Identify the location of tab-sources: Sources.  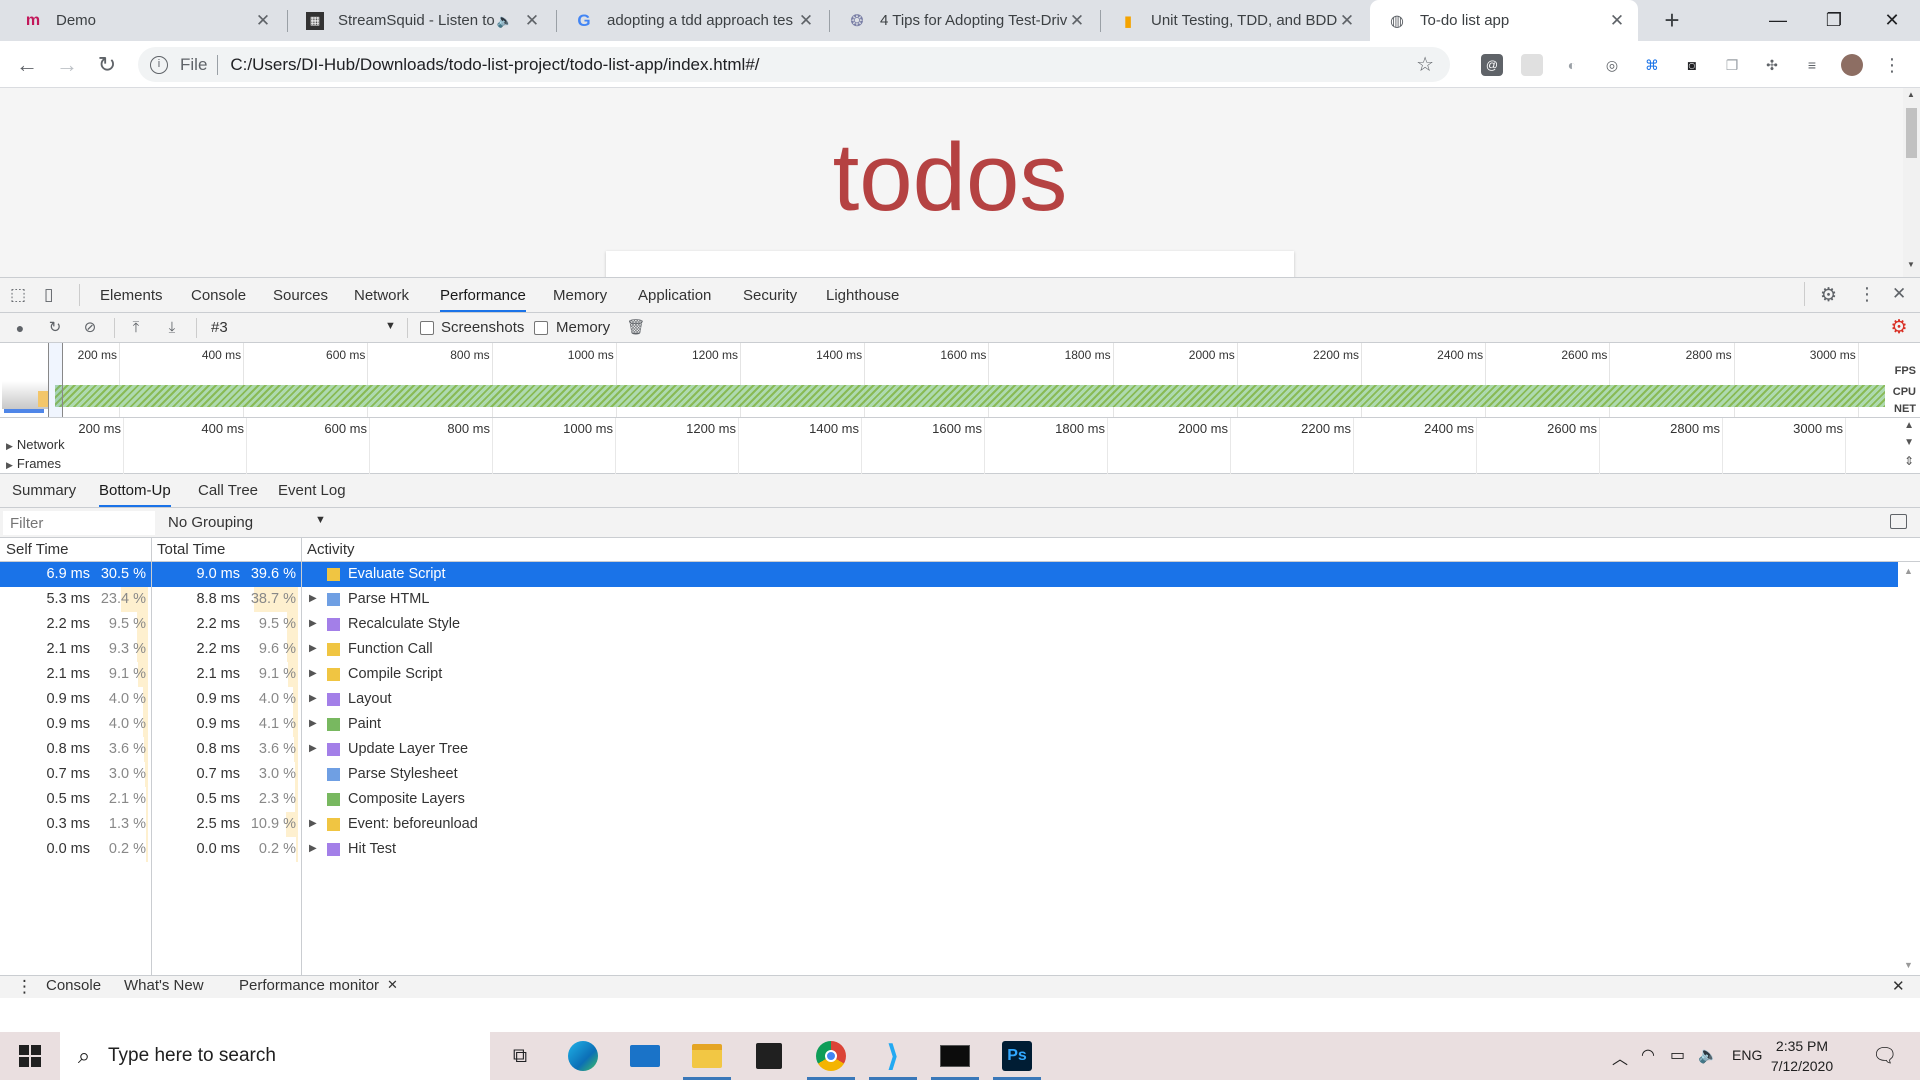
(300, 295).